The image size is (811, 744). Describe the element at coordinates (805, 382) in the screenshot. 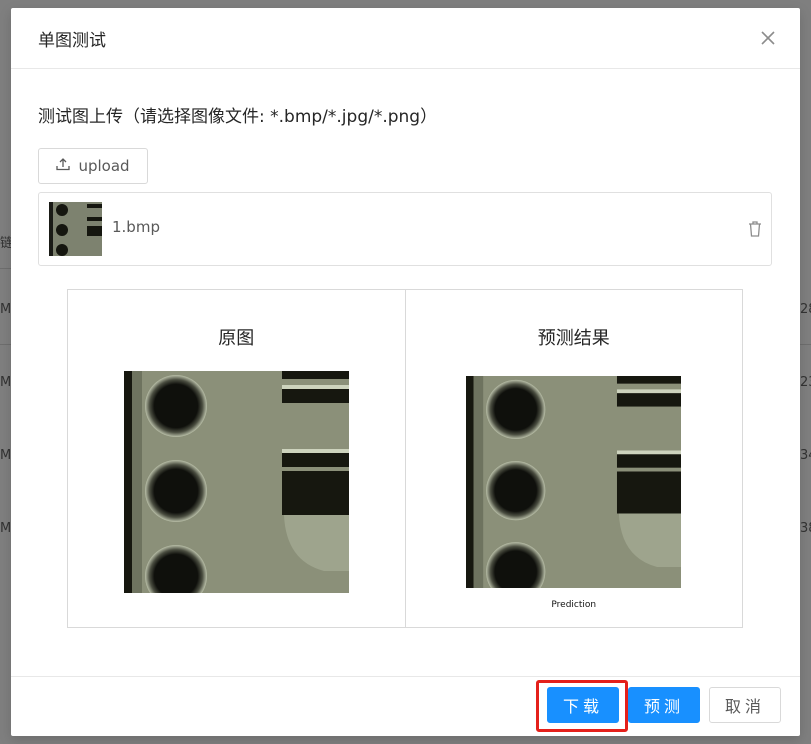

I see `bg-fragment: 23` at that location.